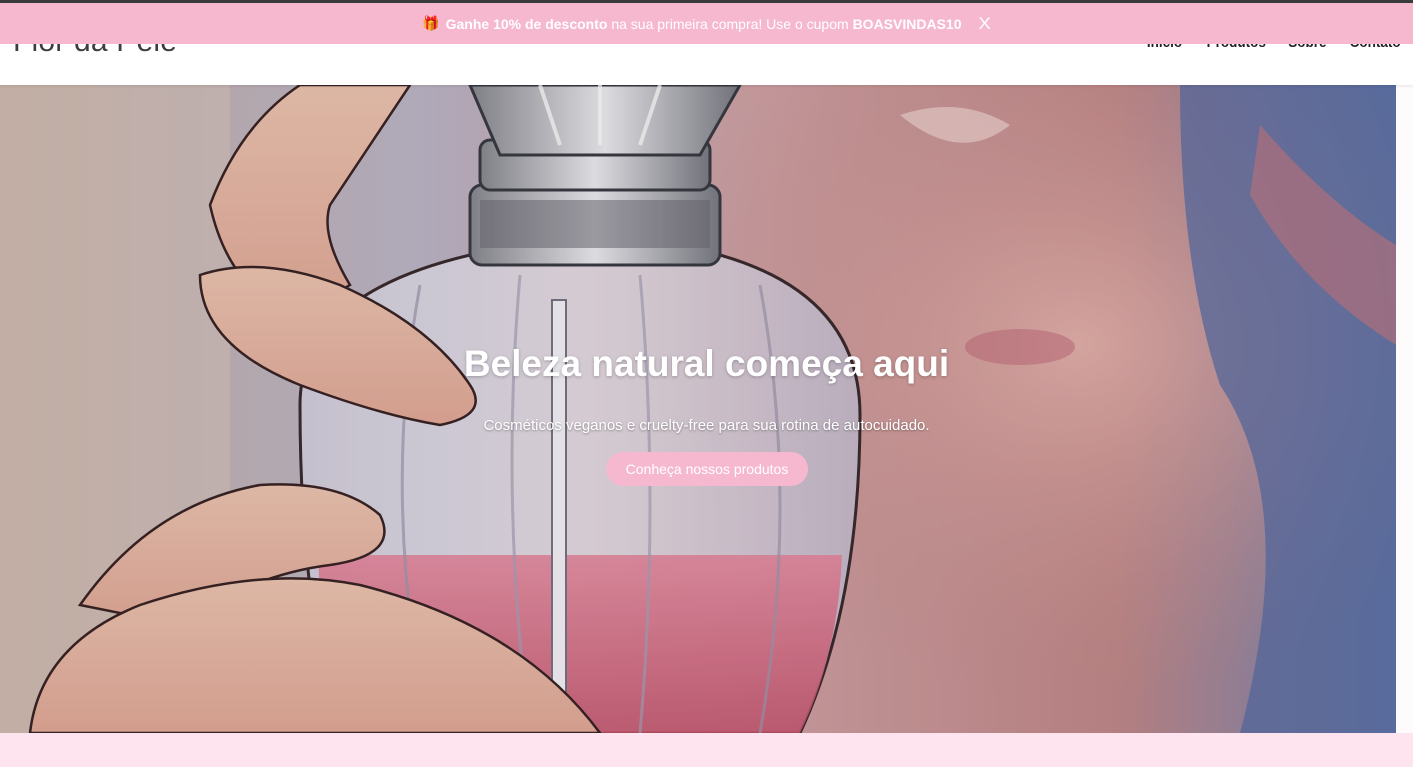  Describe the element at coordinates (550, 23) in the screenshot. I see `promo-discount: 10% de desconto` at that location.